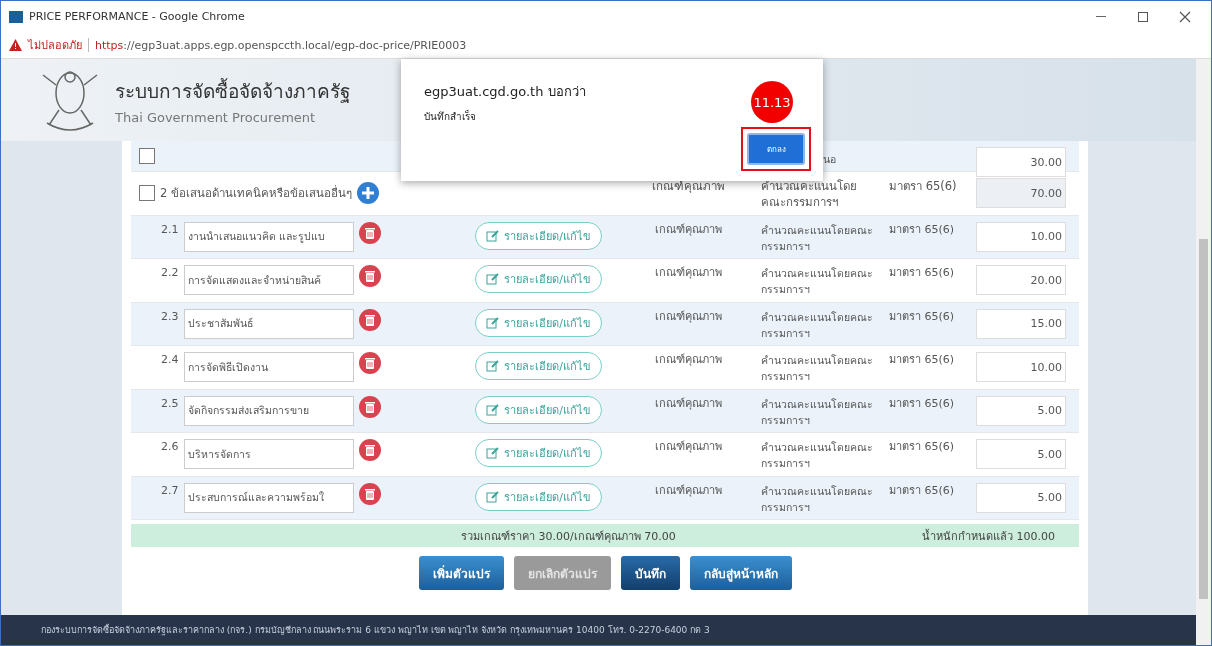 This screenshot has width=1212, height=646. What do you see at coordinates (1143, 16) in the screenshot?
I see `restore-button` at bounding box center [1143, 16].